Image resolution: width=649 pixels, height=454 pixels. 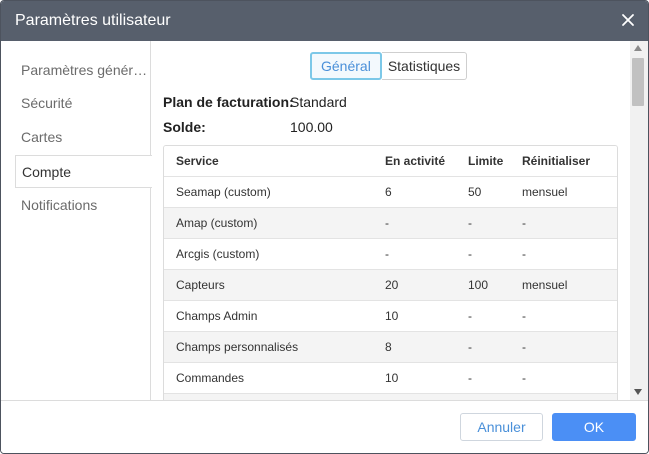 What do you see at coordinates (237, 347) in the screenshot?
I see `cell-service: Champs personnalisés` at bounding box center [237, 347].